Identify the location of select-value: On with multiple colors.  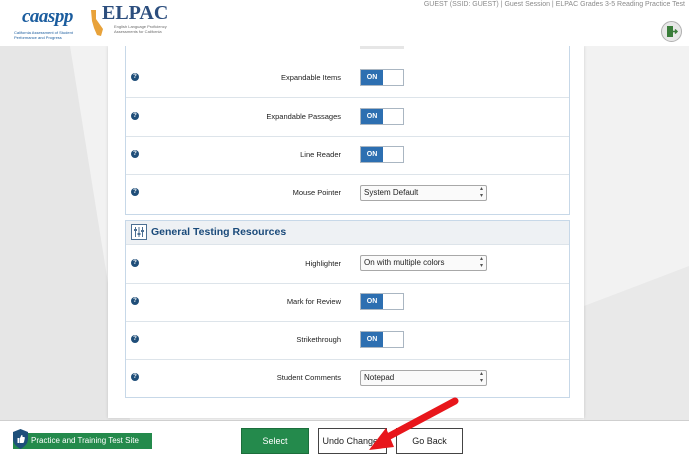
(404, 262).